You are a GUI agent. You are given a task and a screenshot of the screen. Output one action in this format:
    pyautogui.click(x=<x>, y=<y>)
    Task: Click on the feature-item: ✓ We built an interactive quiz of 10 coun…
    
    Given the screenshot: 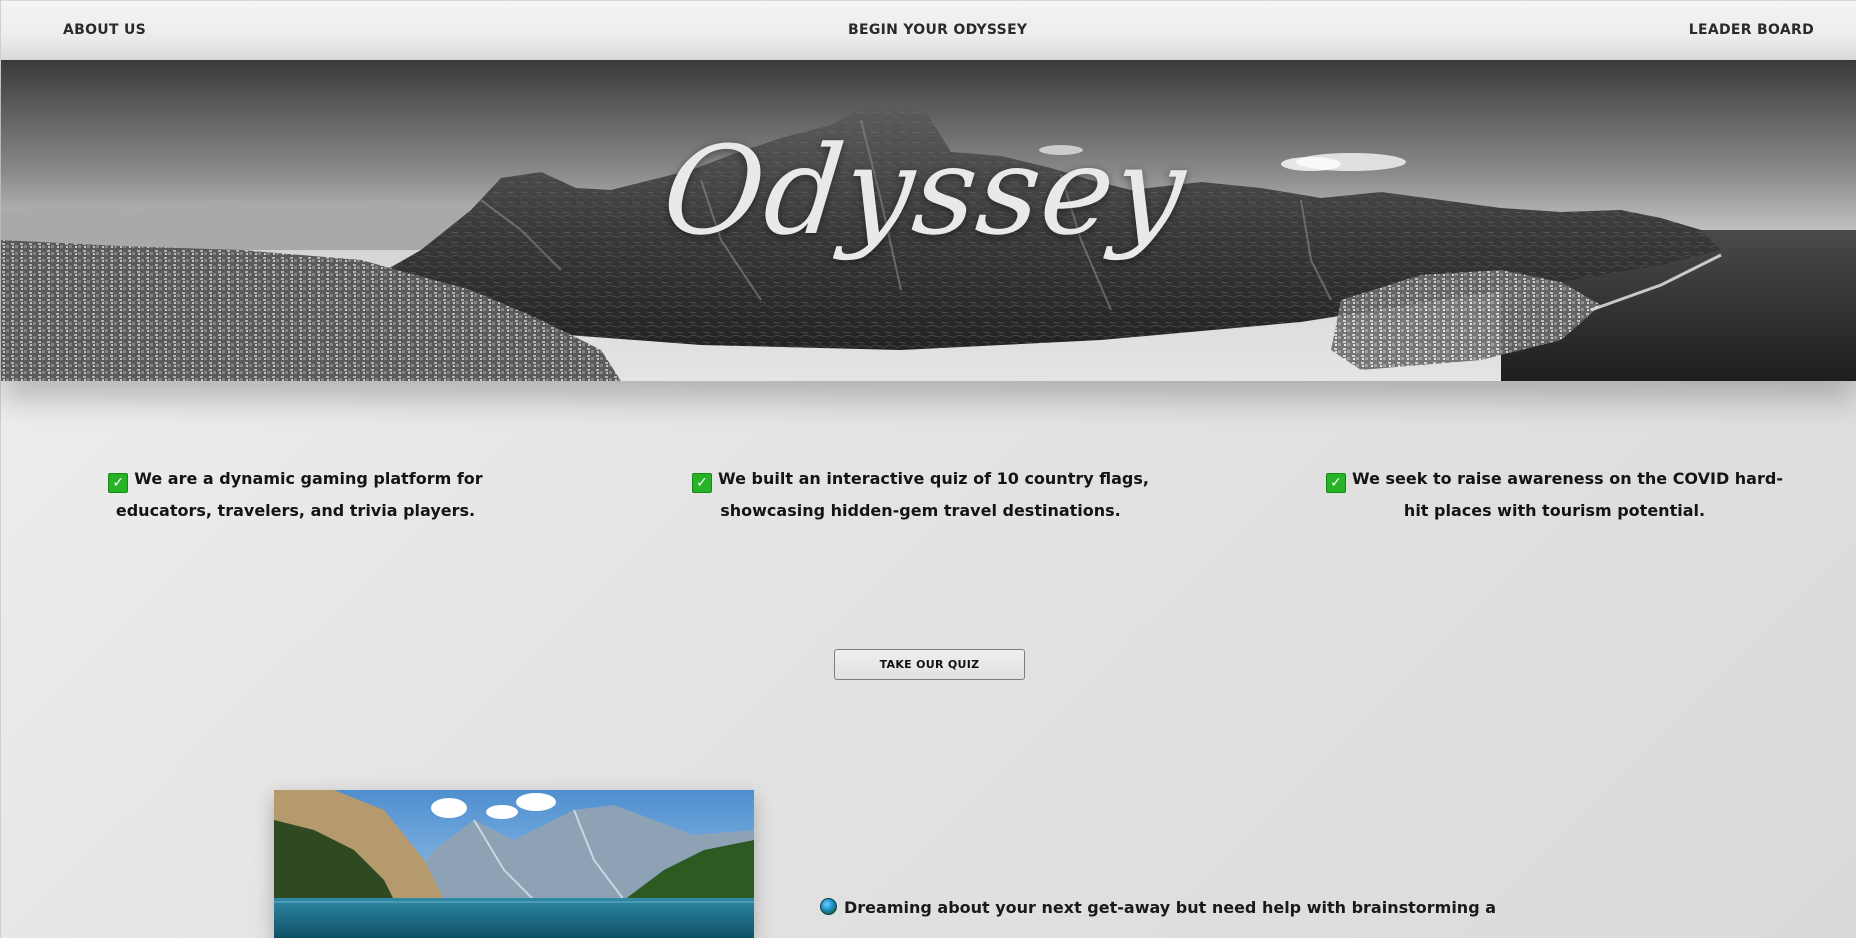 What is the action you would take?
    pyautogui.click(x=920, y=495)
    